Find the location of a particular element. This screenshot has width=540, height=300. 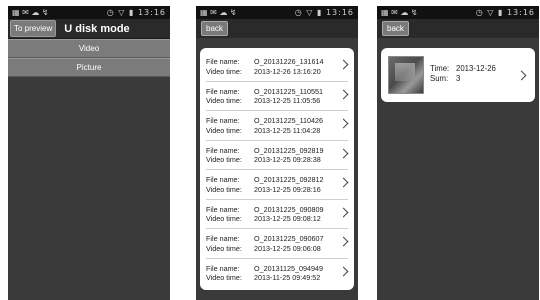

video-time-value: 2013-12-25 11:05:56 is located at coordinates (287, 100).